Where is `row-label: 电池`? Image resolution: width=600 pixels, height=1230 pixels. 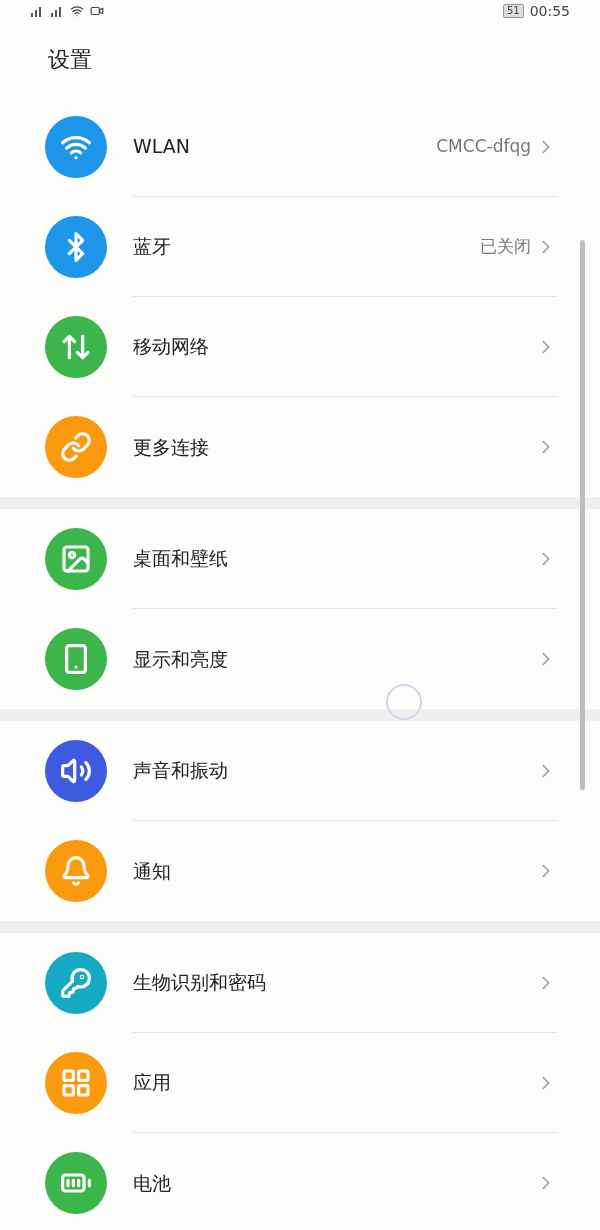
row-label: 电池 is located at coordinates (152, 1183).